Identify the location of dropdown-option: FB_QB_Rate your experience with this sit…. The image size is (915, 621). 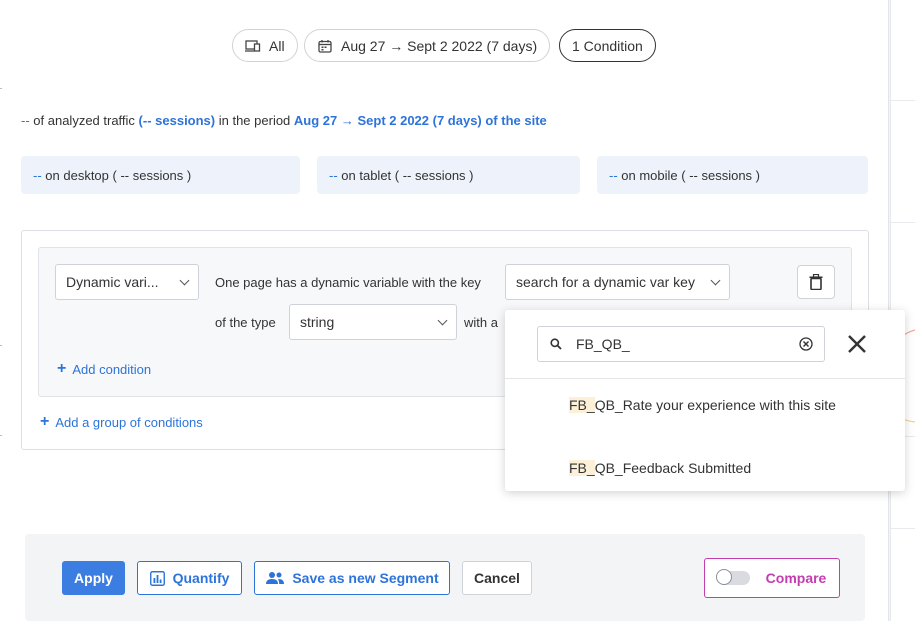
(704, 405).